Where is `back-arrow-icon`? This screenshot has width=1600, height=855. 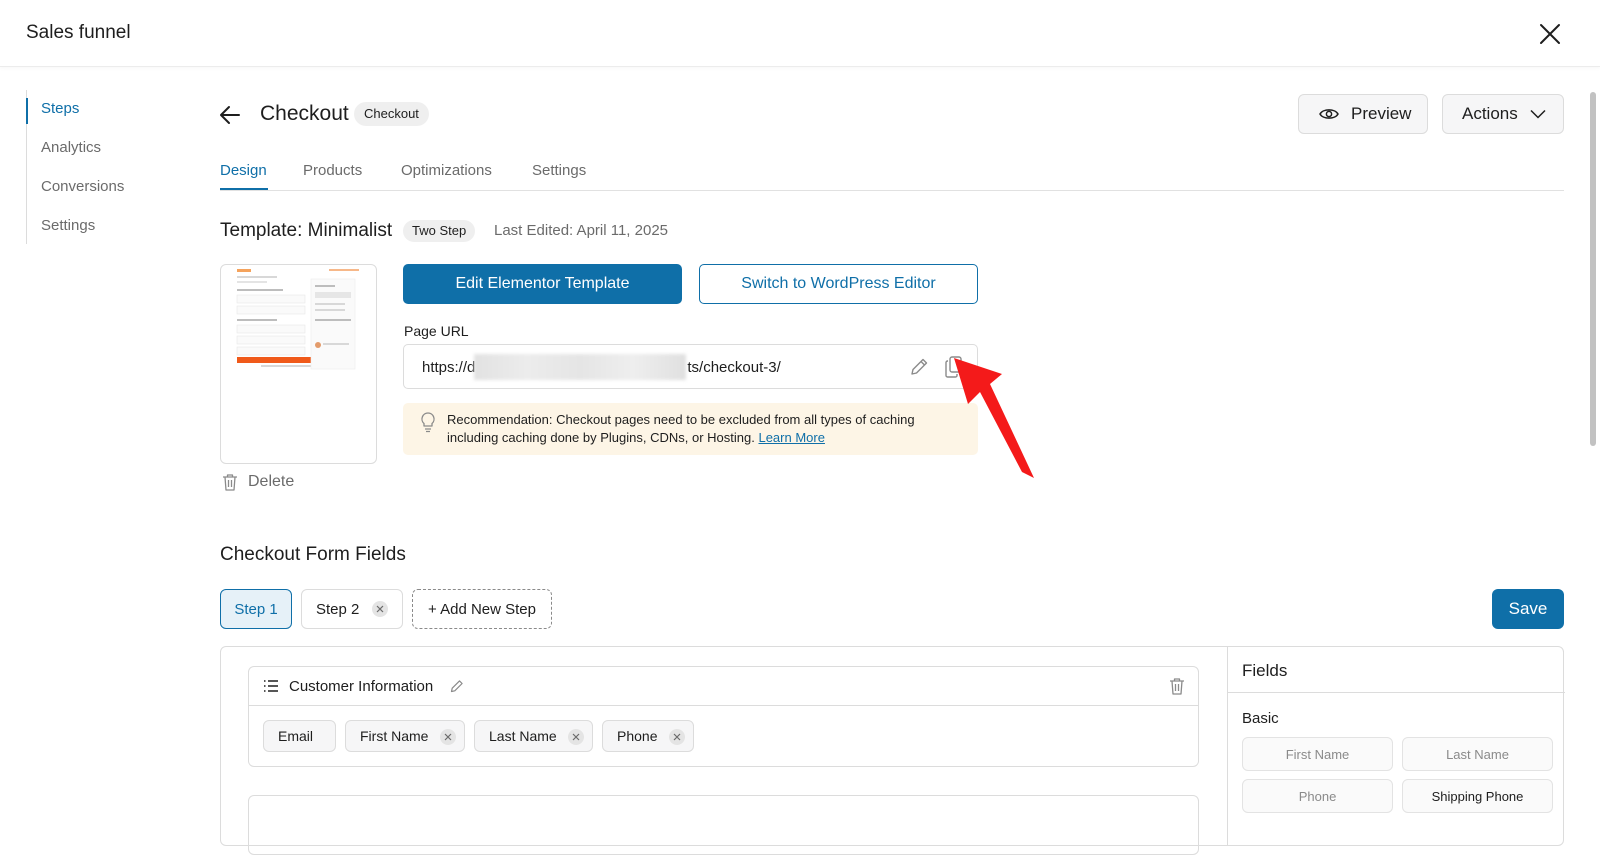 back-arrow-icon is located at coordinates (230, 115).